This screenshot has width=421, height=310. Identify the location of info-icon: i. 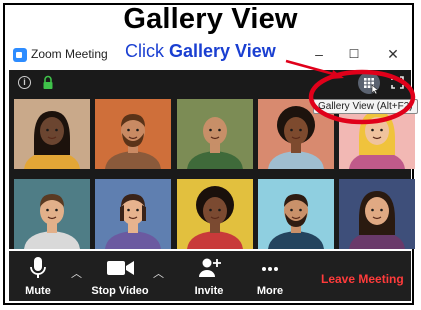
(24, 82).